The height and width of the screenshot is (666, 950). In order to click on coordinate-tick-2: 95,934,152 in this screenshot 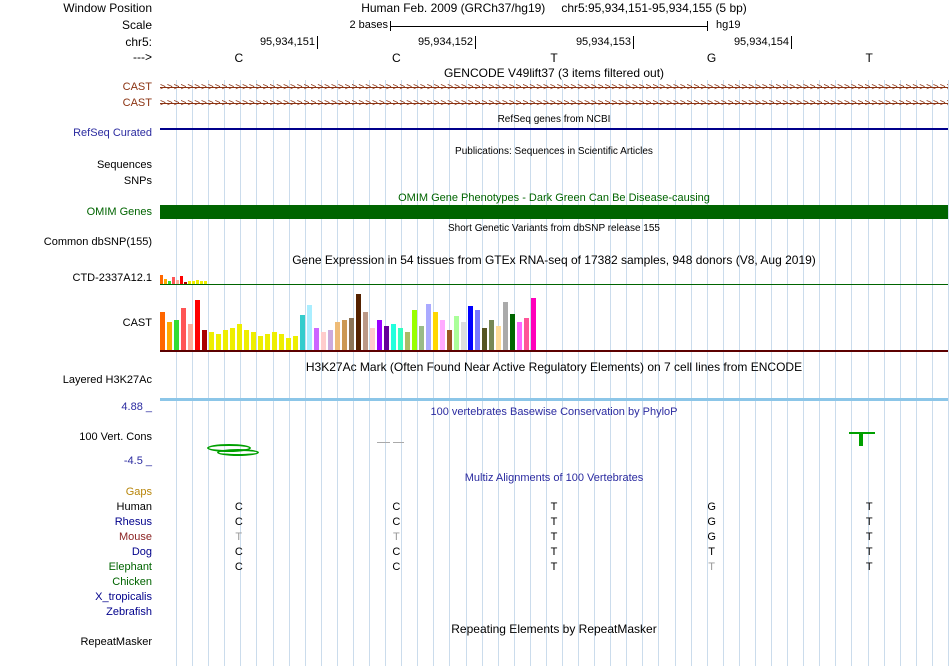, I will do `click(421, 42)`.